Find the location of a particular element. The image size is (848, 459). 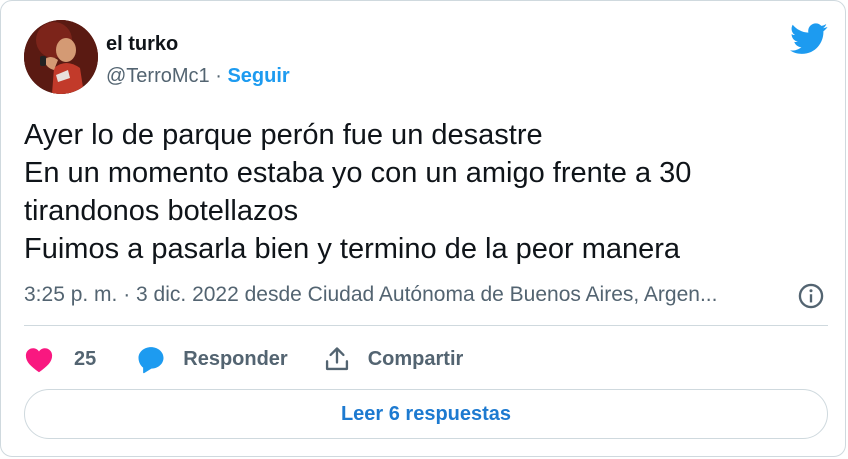

reply-label: Responder is located at coordinates (235, 358).